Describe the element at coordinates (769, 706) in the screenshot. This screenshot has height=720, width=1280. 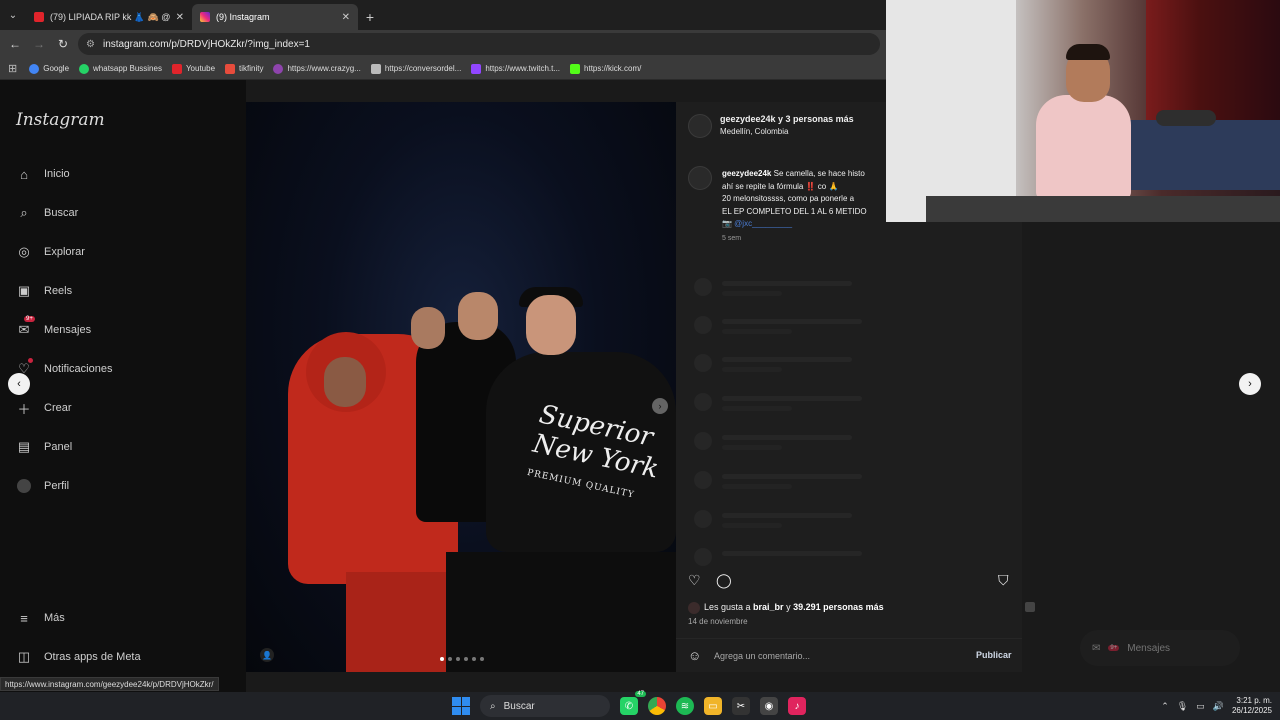
I see `obs-icon: ◉` at that location.